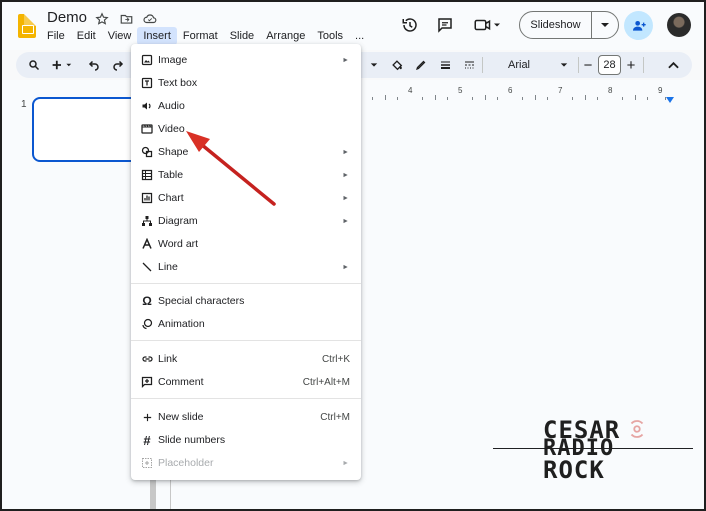  I want to click on menu-item-new-slide: New slide Ctrl+M, so click(246, 417).